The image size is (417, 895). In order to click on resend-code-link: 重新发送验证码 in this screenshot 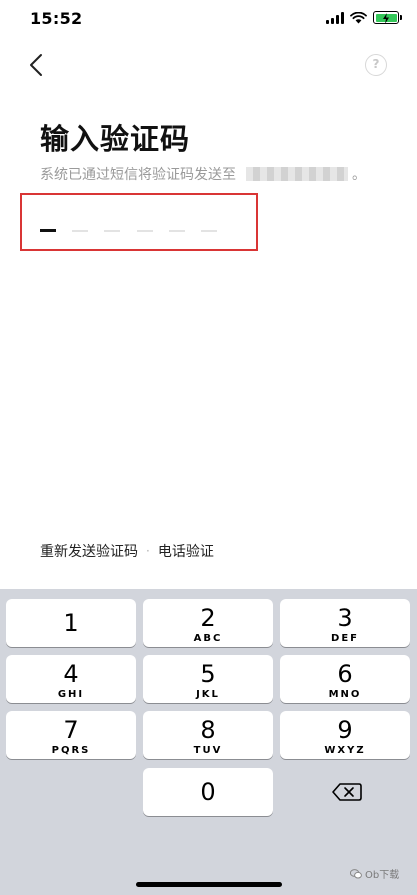, I will do `click(89, 551)`.